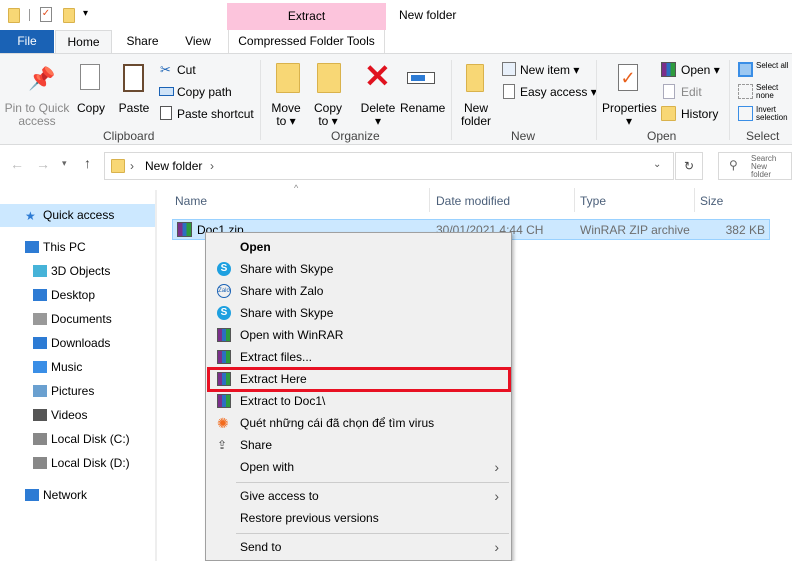  I want to click on menu-item: ✺ Quét những cái đã chọn để tìm virus, so click(358, 423).